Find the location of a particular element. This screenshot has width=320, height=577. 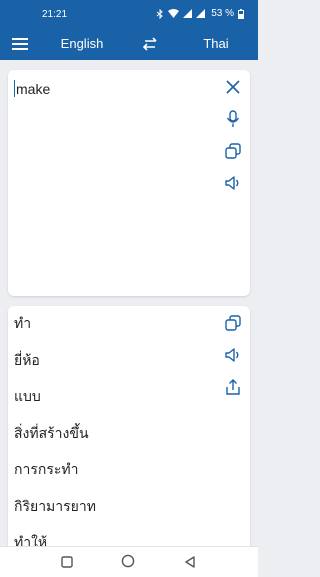

list-item: ทำ is located at coordinates (55, 332).